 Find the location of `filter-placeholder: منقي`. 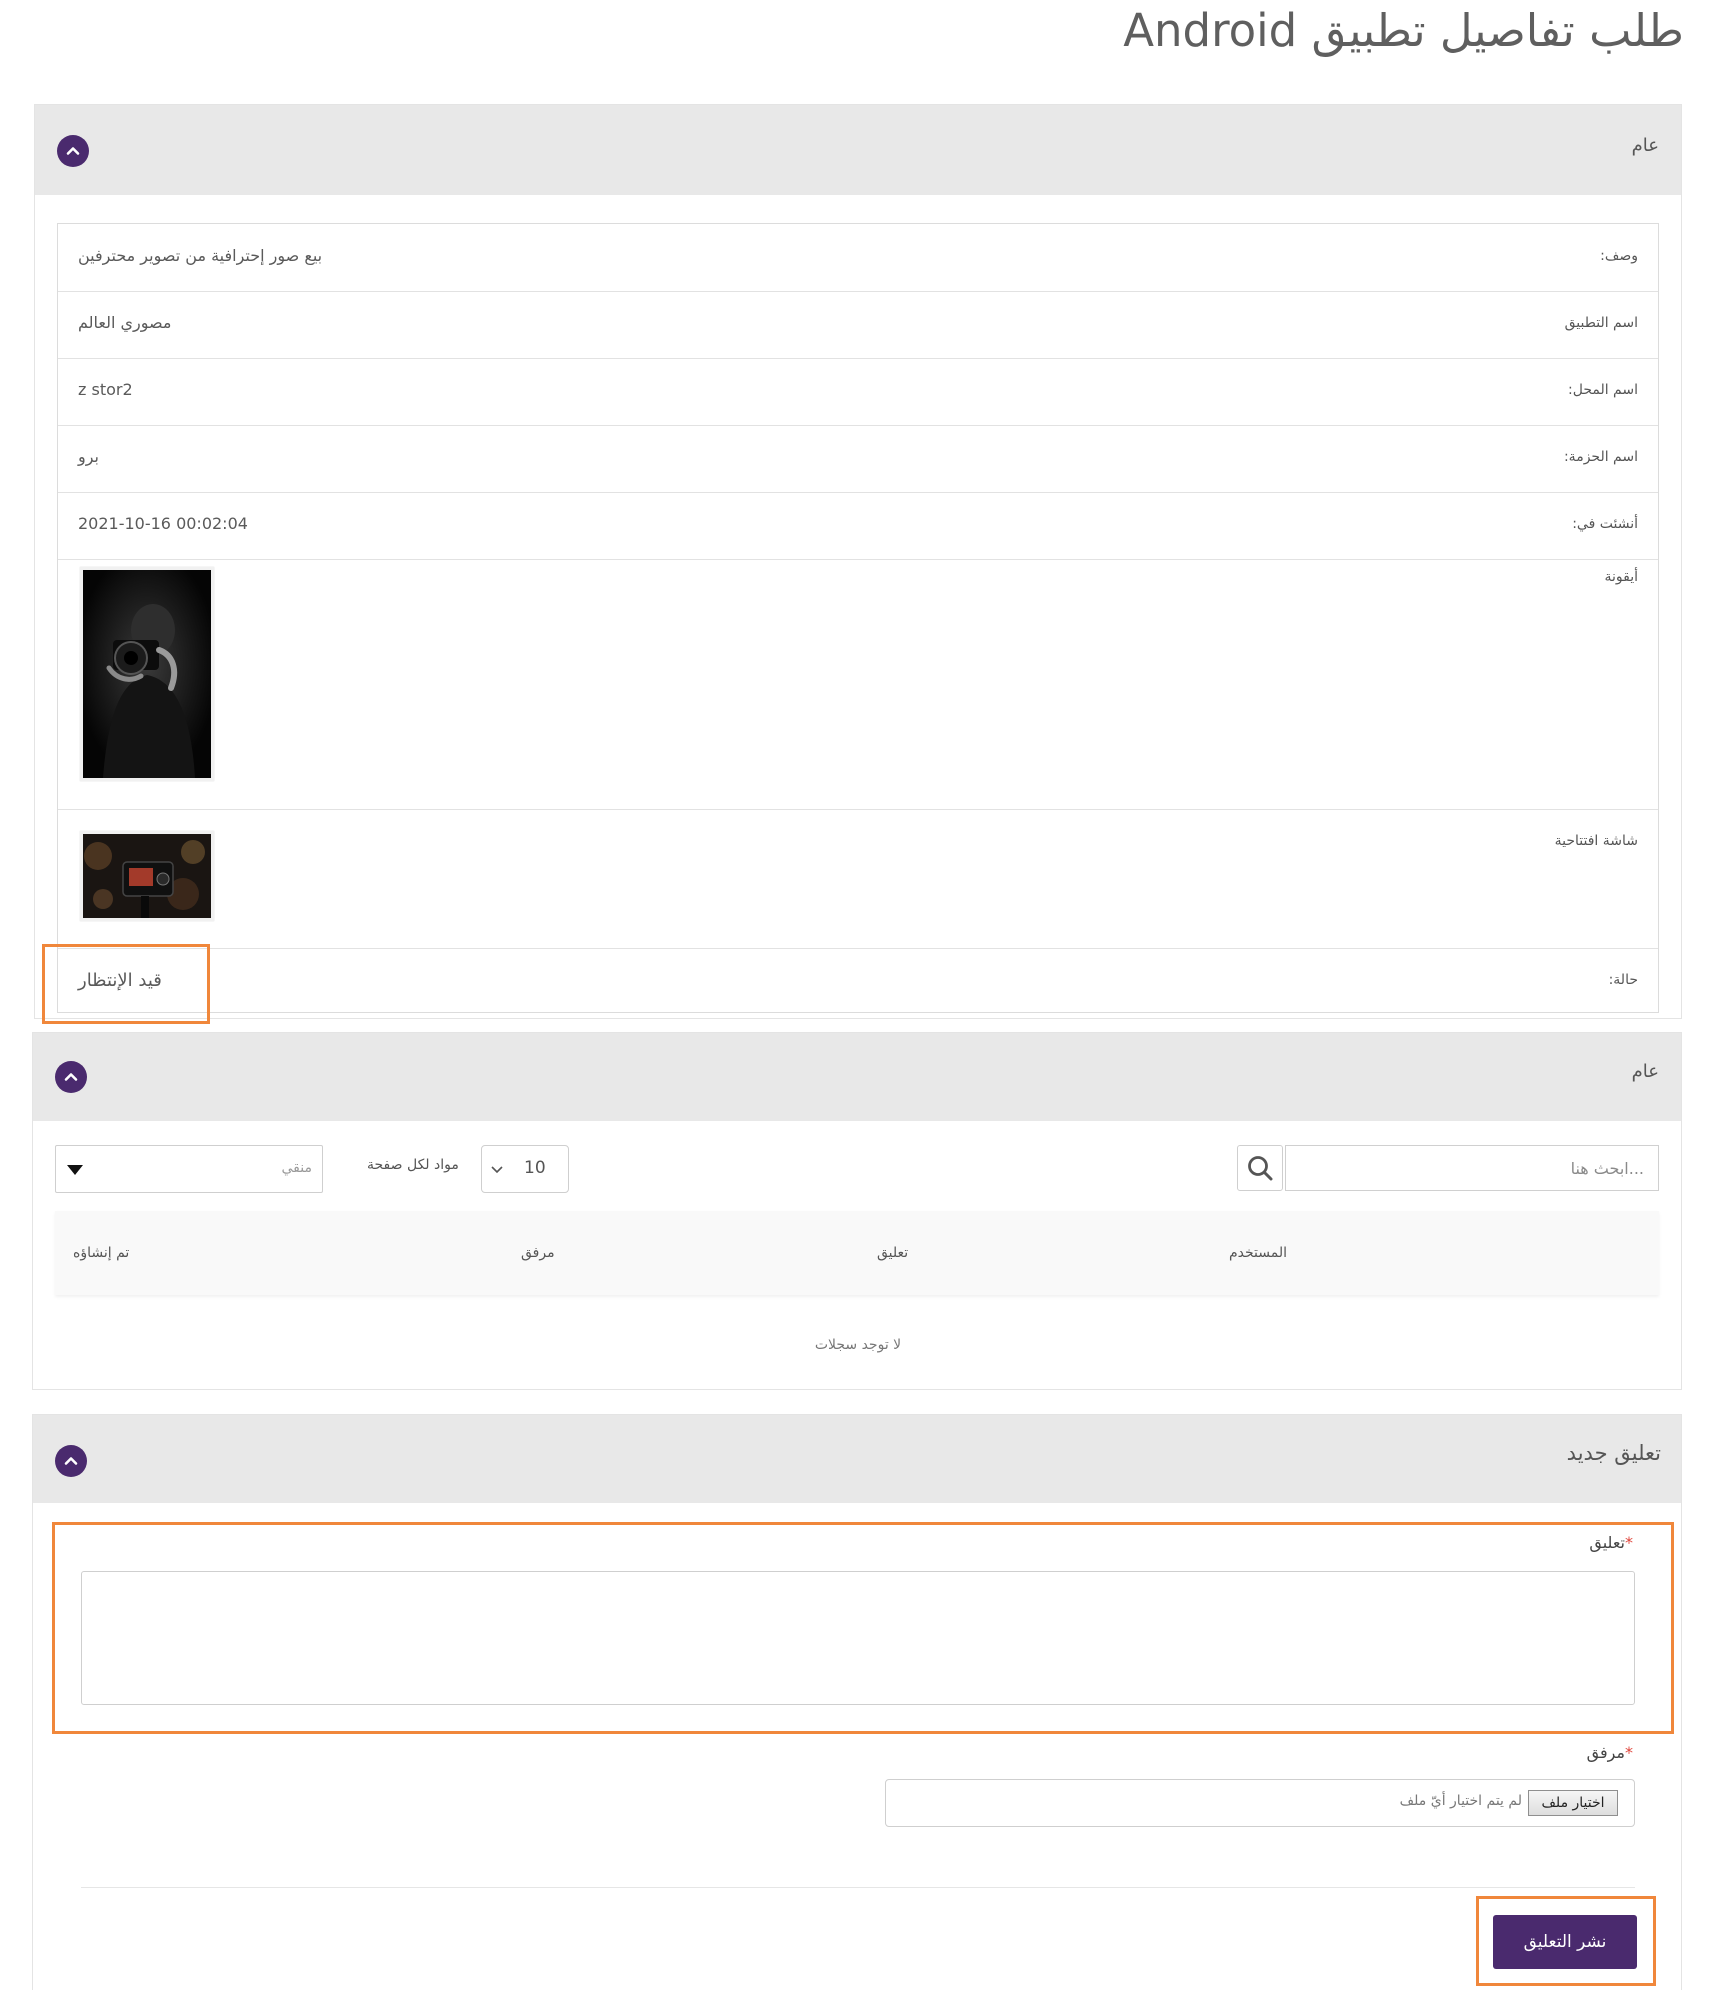

filter-placeholder: منقي is located at coordinates (296, 1168).